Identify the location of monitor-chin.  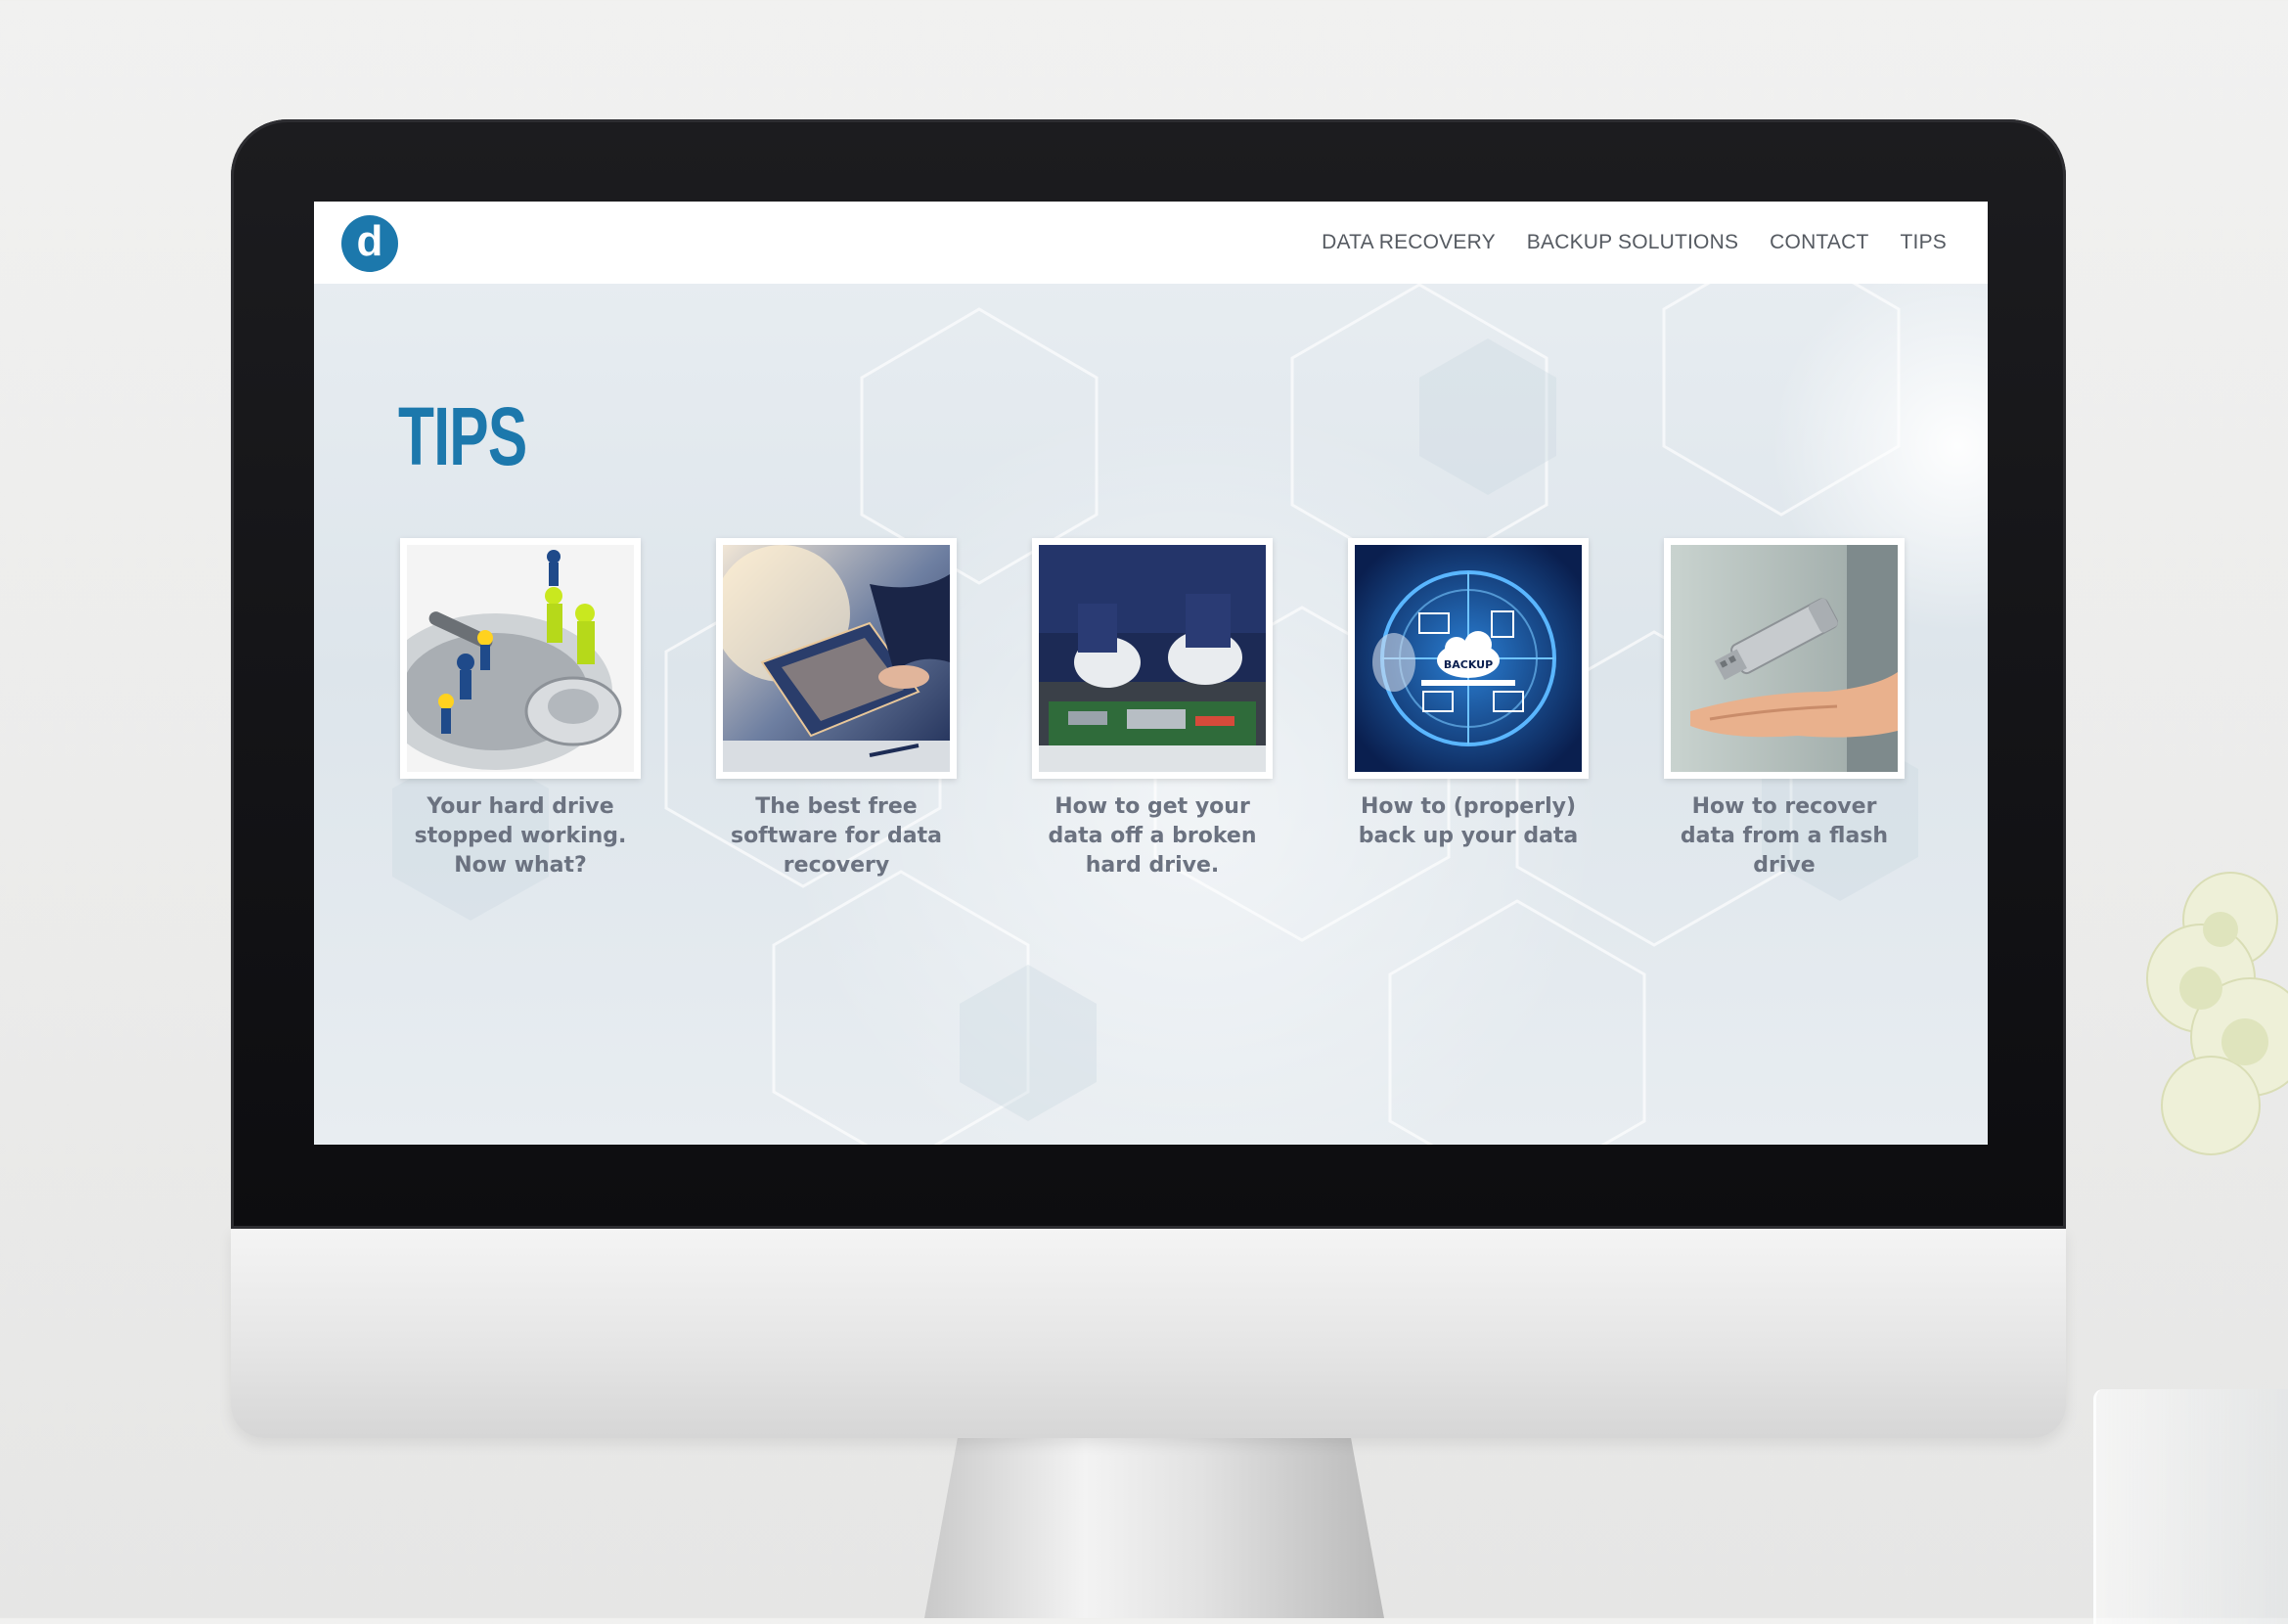
(1148, 1333).